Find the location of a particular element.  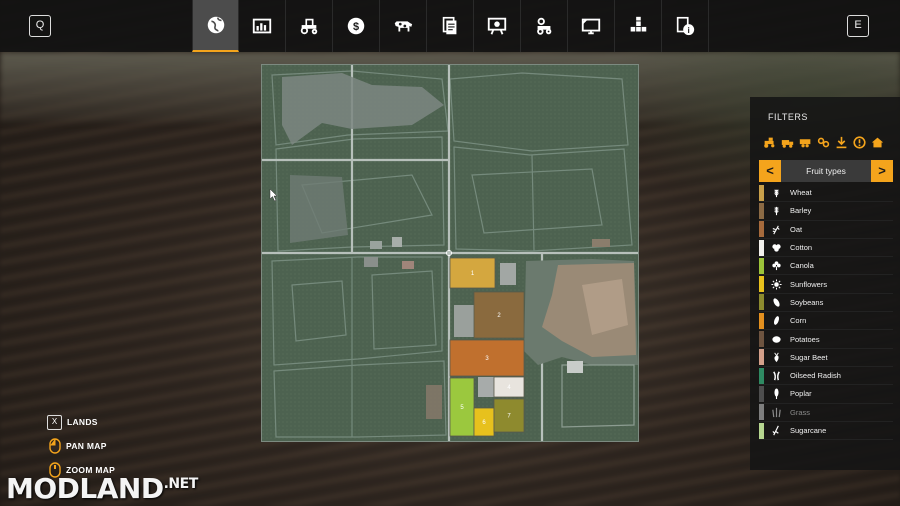

tab-map is located at coordinates (215, 26).